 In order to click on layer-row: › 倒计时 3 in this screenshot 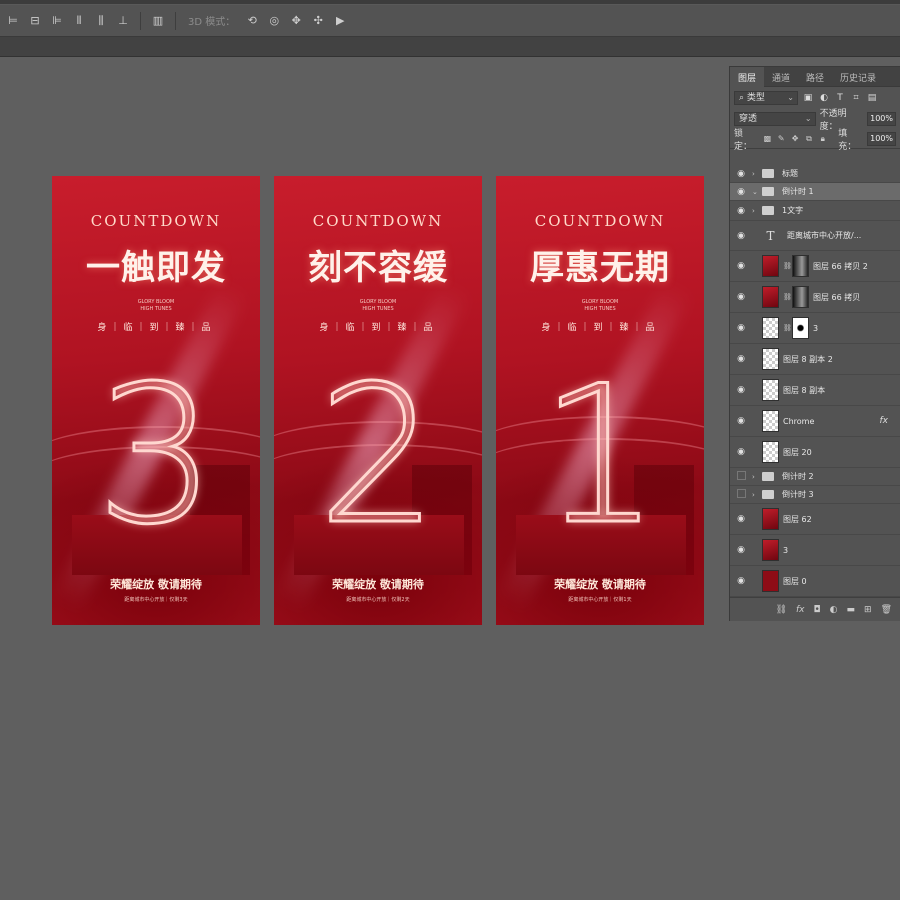, I will do `click(815, 495)`.